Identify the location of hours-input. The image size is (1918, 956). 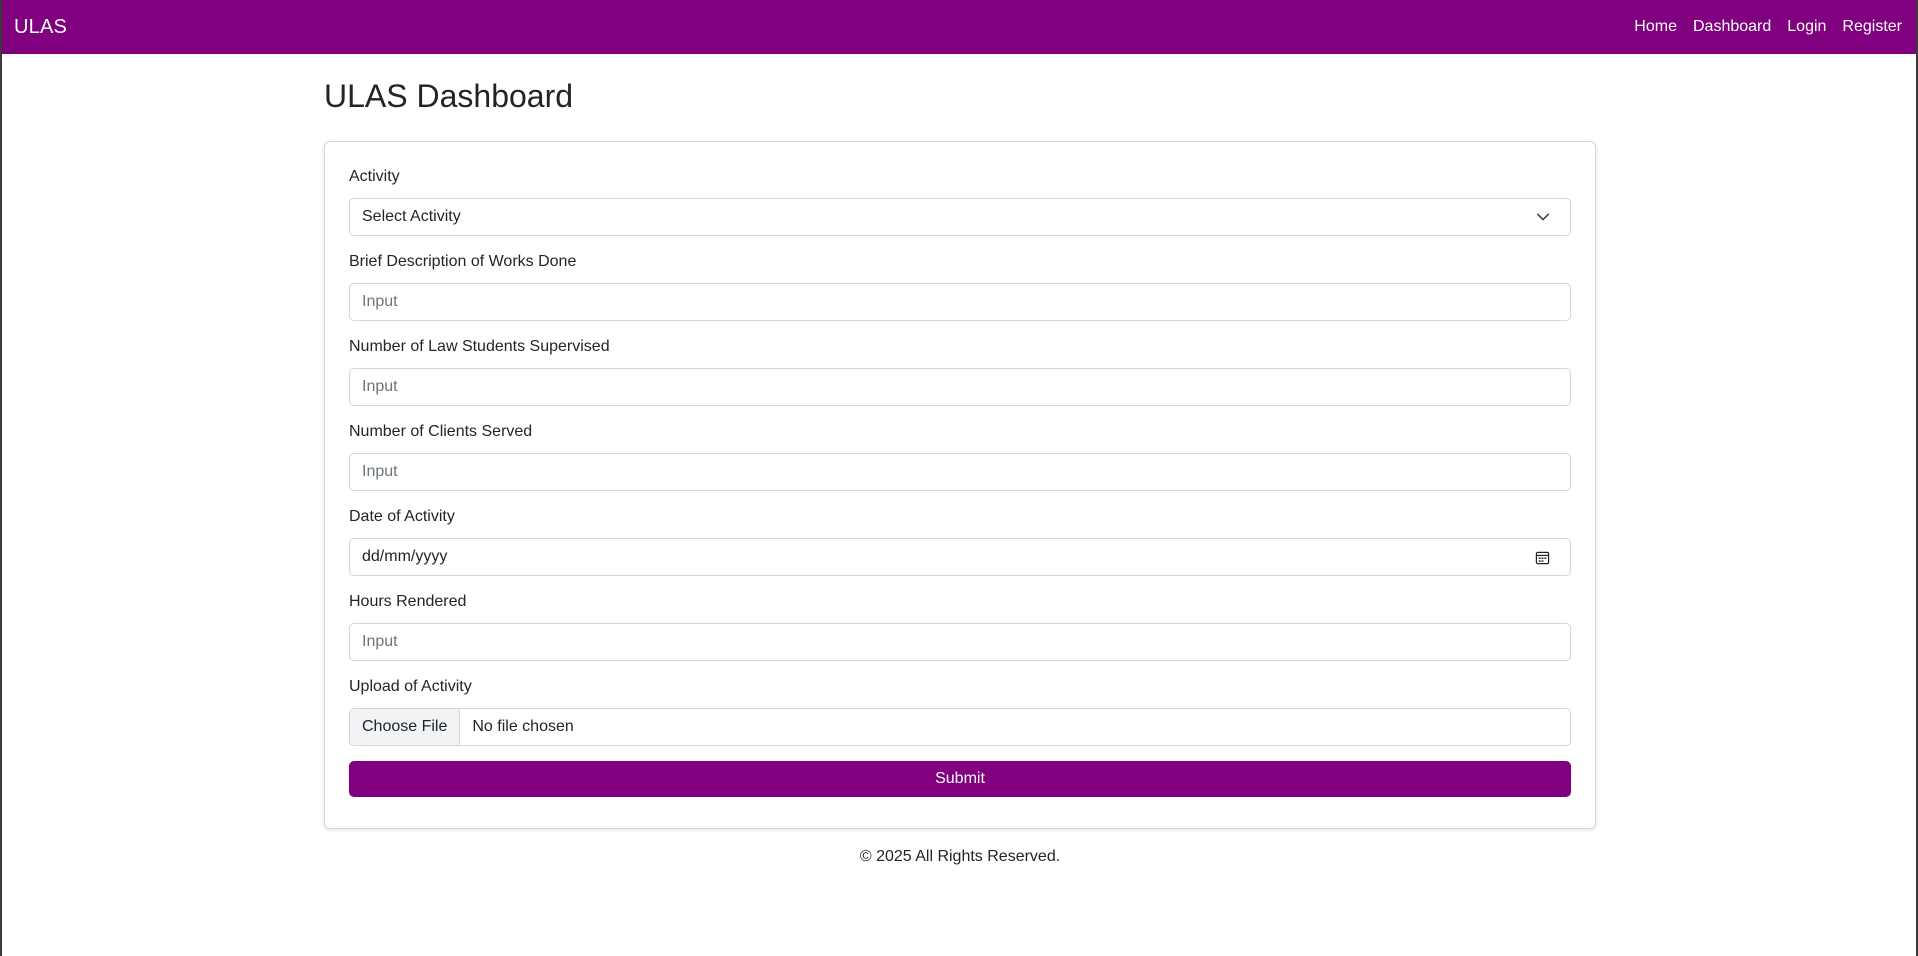
(960, 642).